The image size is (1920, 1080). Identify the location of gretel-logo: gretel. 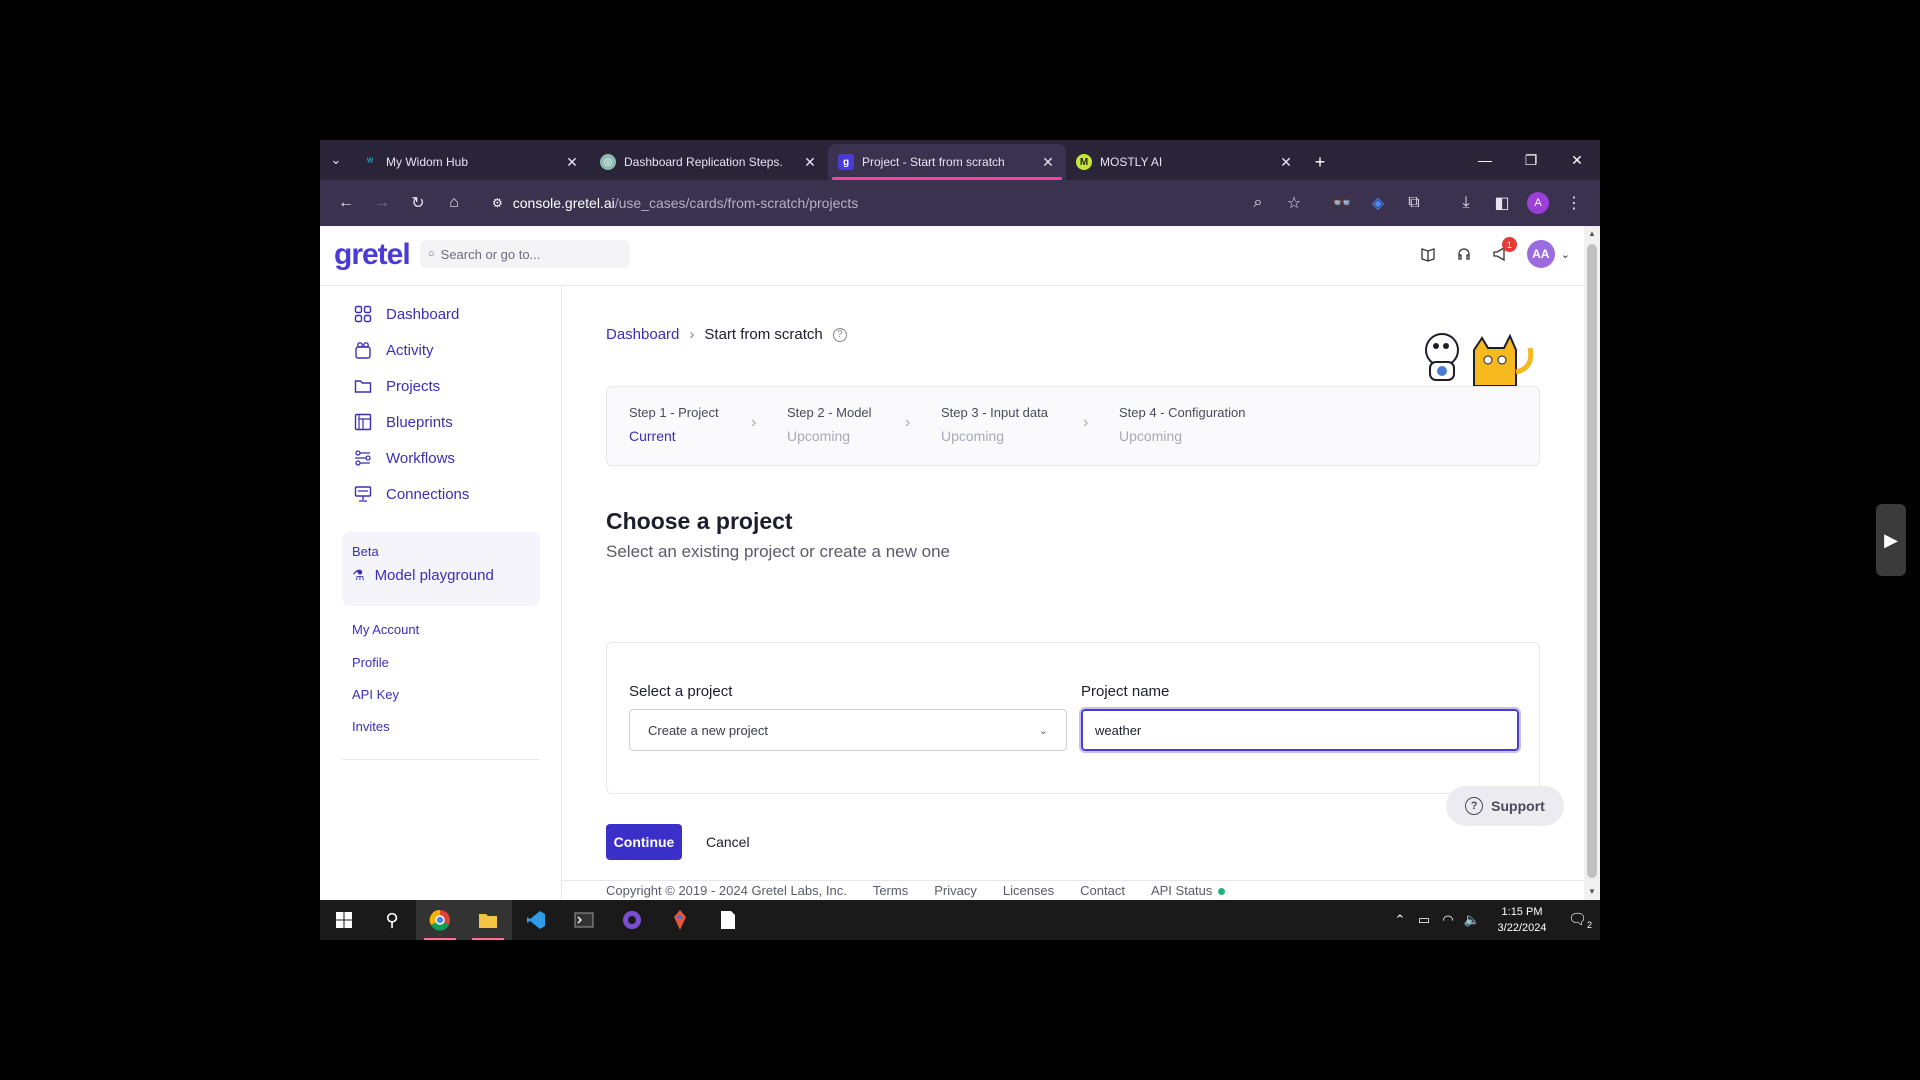
(372, 255).